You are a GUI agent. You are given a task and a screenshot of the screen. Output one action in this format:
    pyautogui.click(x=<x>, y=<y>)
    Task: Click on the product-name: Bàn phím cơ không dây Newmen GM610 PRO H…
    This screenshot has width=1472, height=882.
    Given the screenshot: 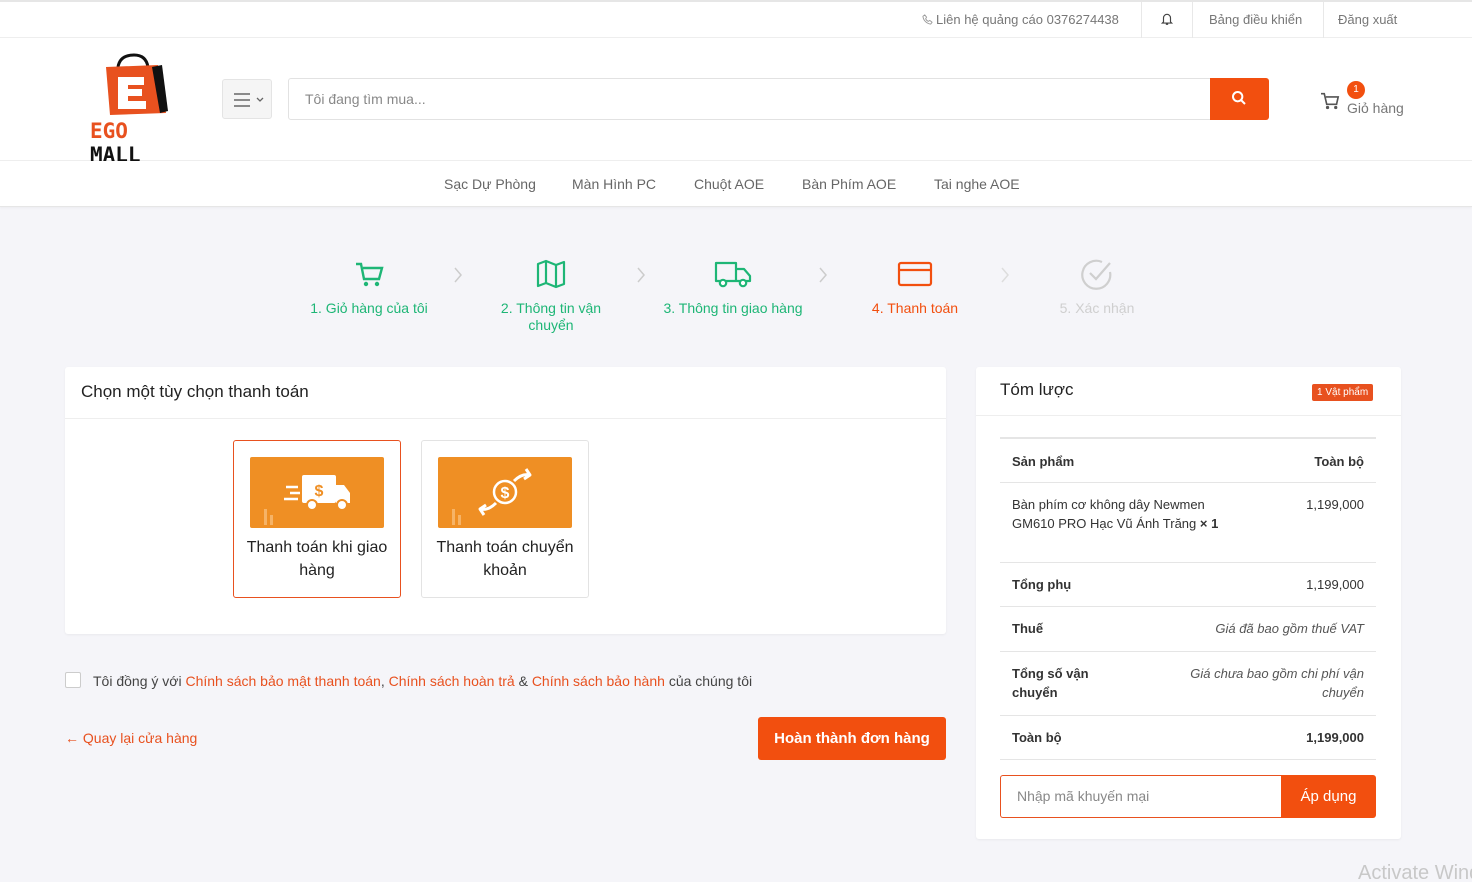 What is the action you would take?
    pyautogui.click(x=1108, y=514)
    